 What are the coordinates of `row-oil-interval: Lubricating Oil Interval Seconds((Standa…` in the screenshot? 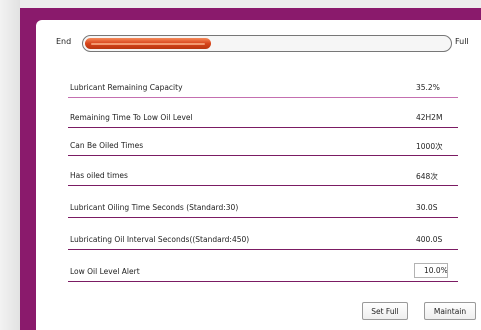 It's located at (273, 241).